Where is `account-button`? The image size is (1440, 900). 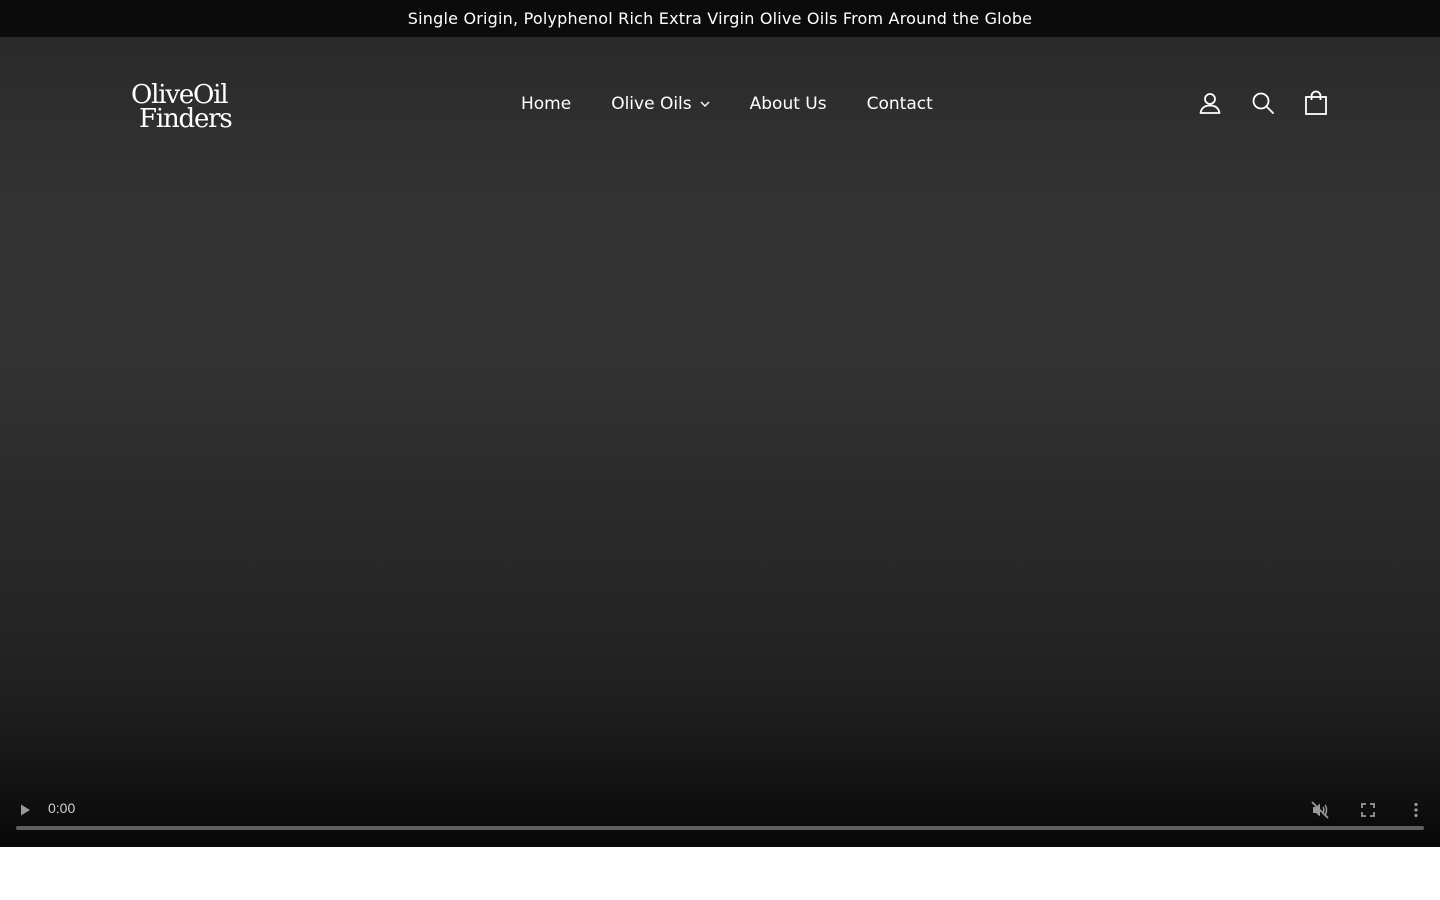
account-button is located at coordinates (1210, 103).